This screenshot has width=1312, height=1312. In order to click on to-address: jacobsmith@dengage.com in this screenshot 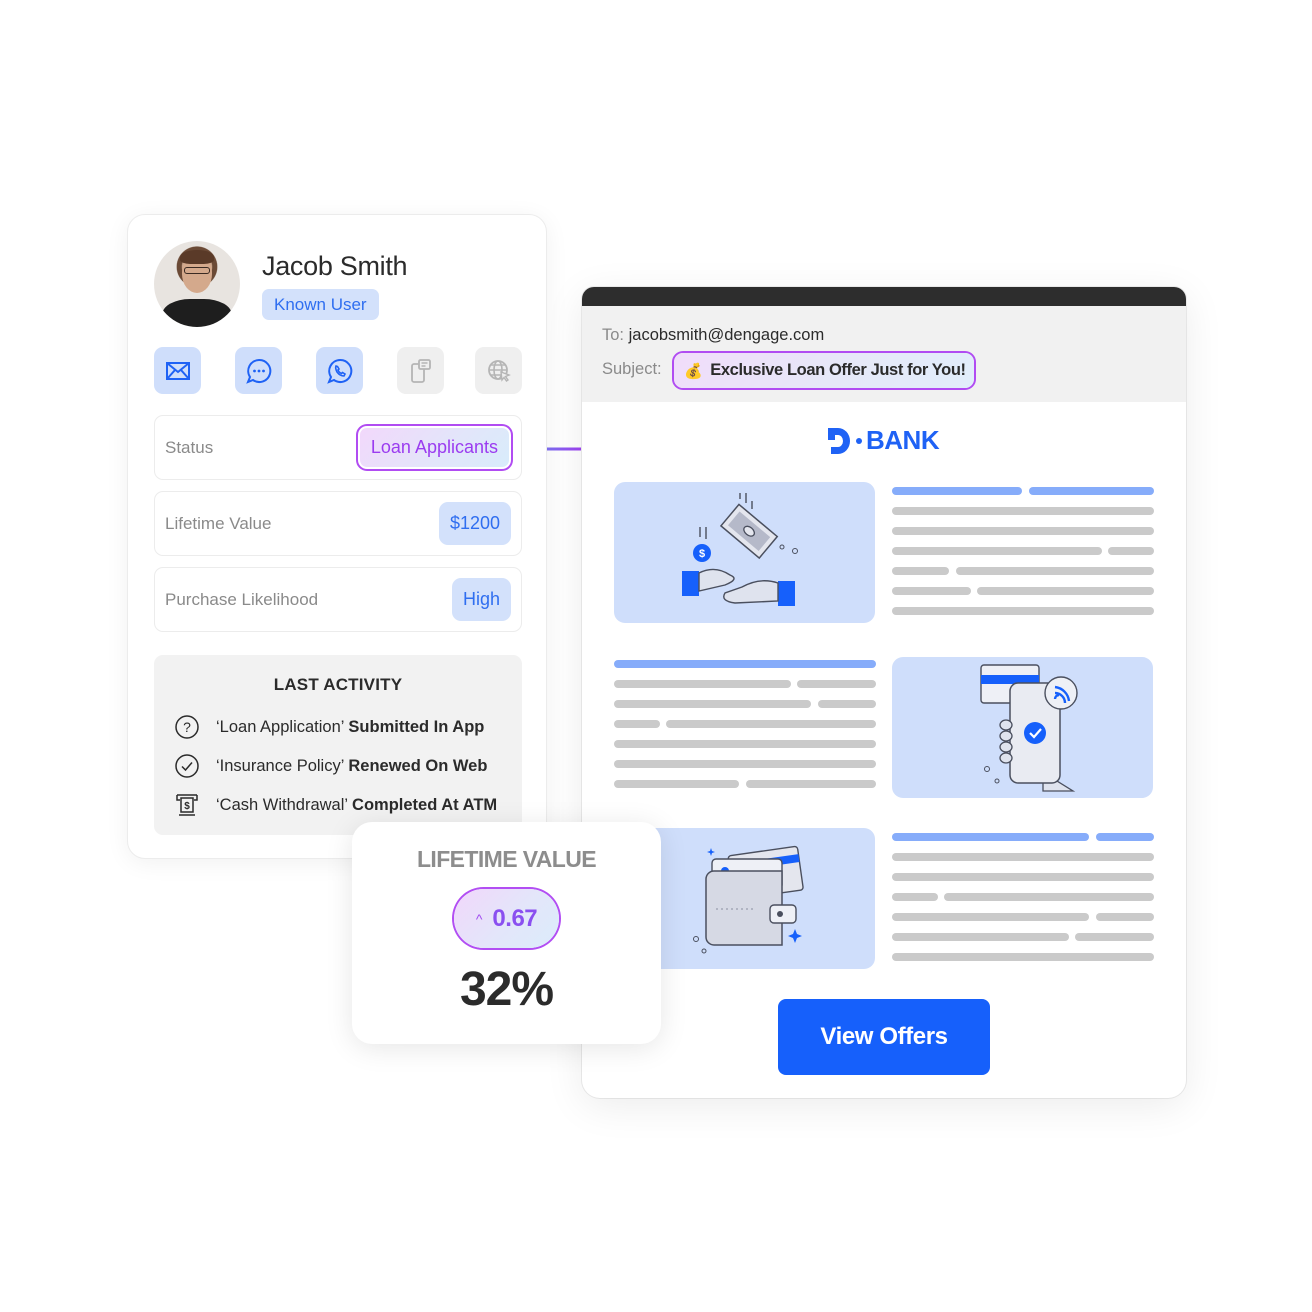, I will do `click(726, 335)`.